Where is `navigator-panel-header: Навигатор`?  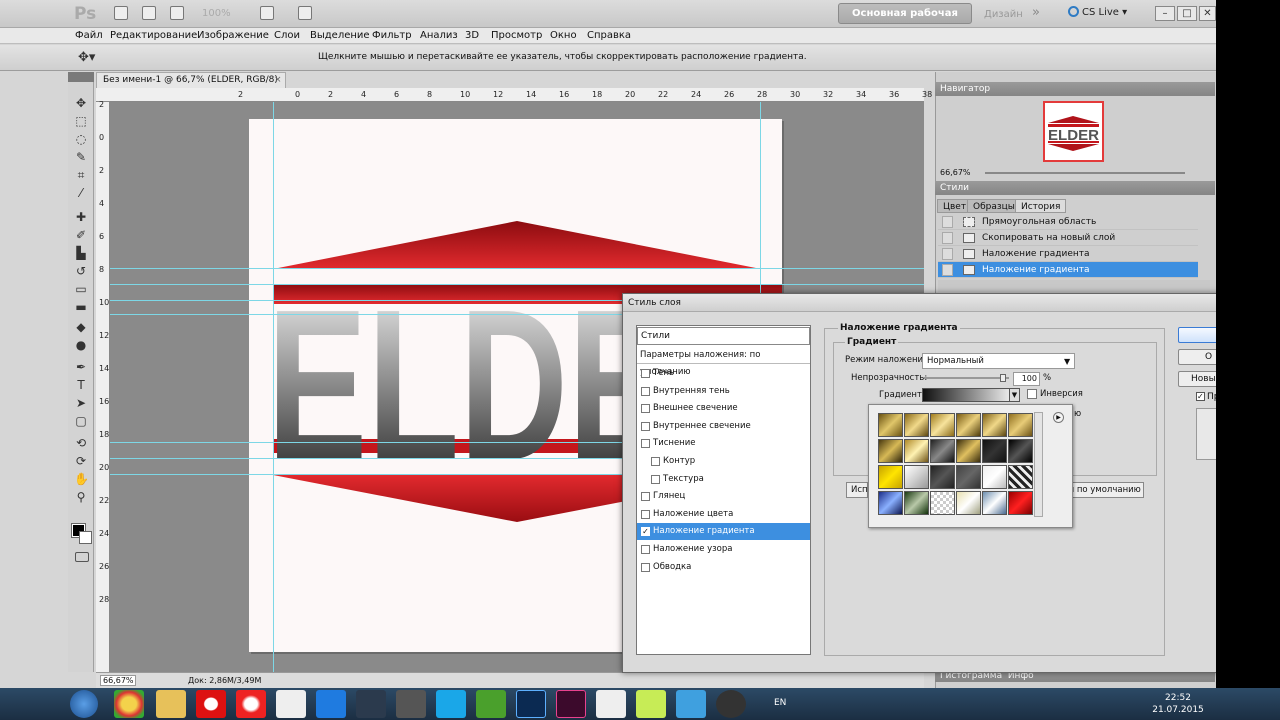
navigator-panel-header: Навигатор is located at coordinates (1075, 89).